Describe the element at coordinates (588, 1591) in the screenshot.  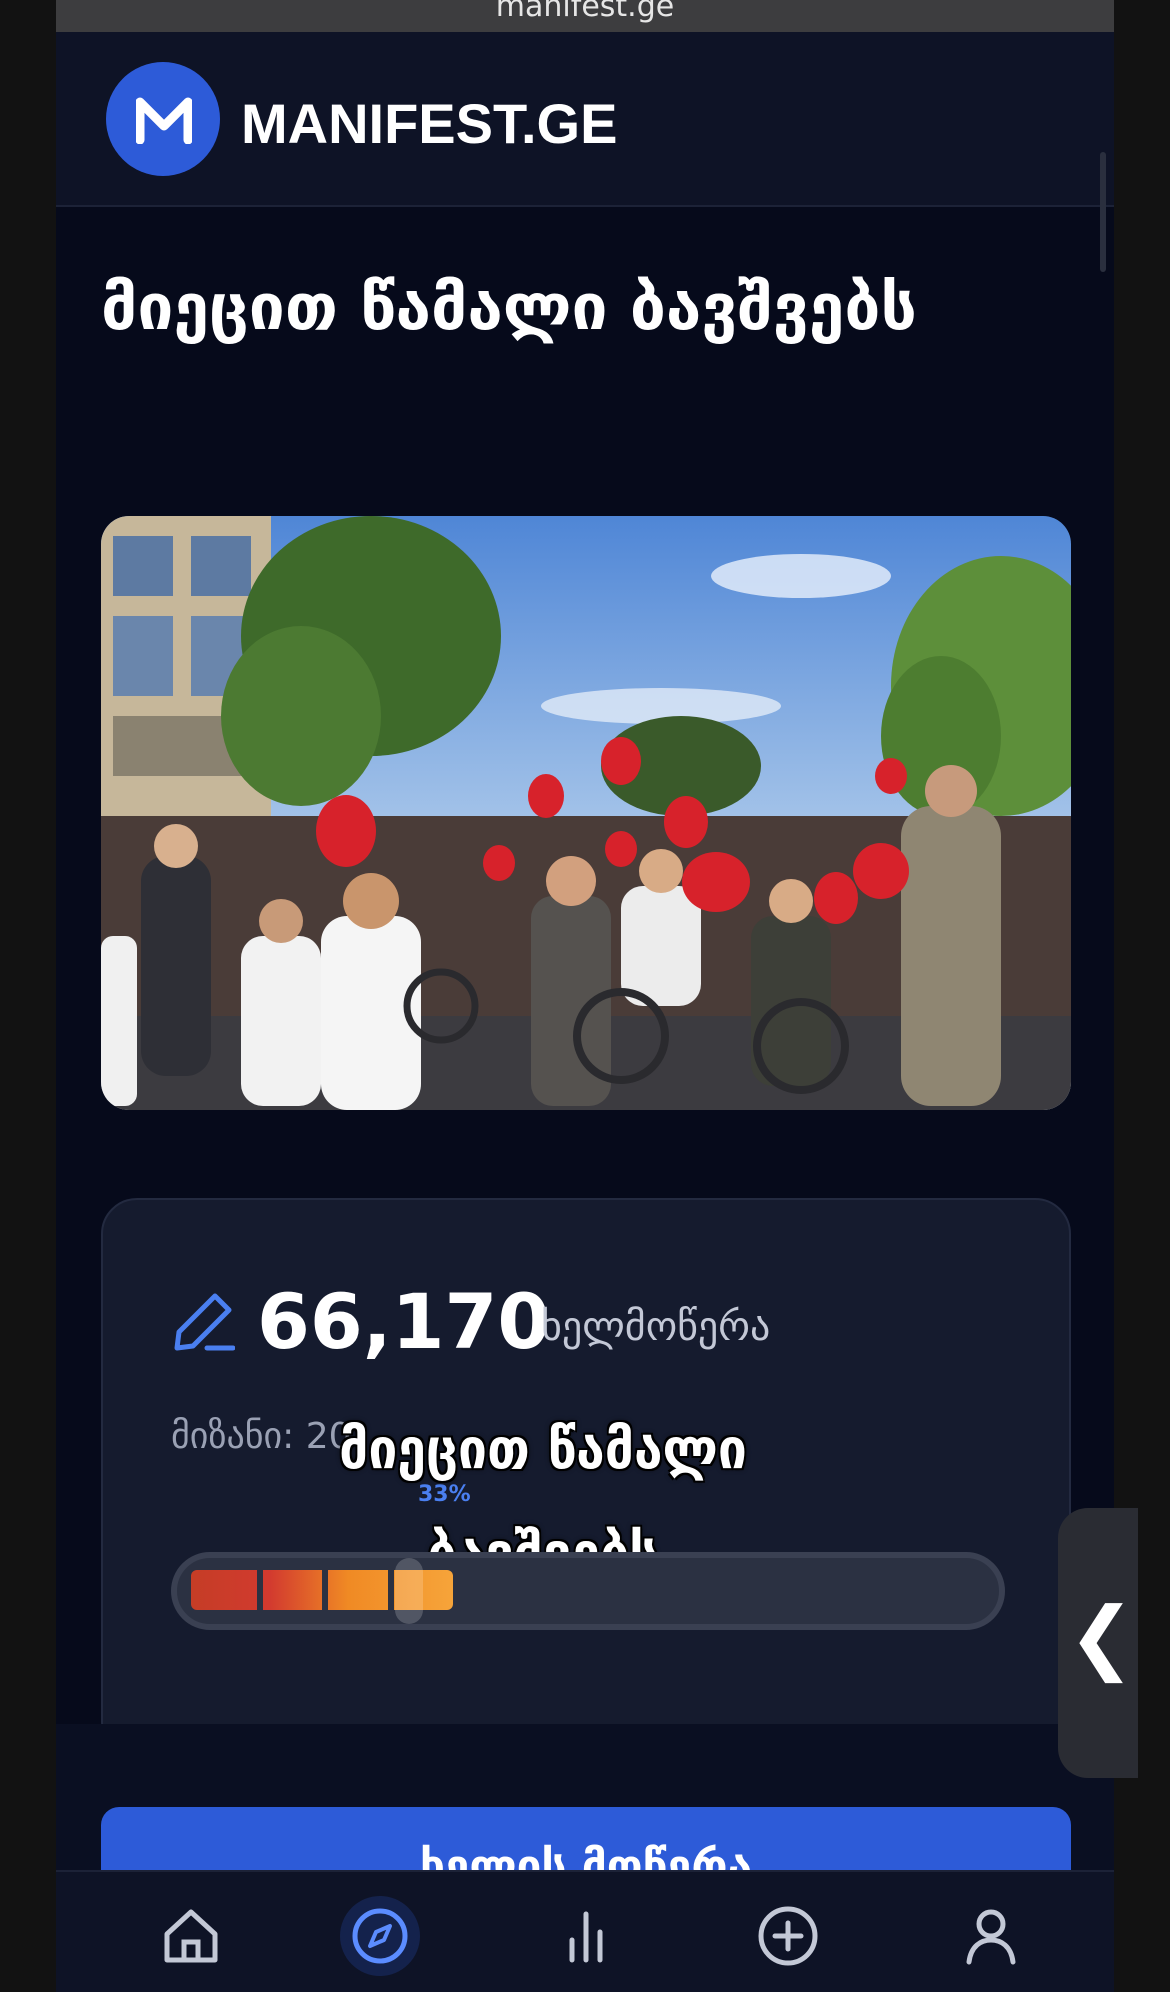
I see `progress-bar` at that location.